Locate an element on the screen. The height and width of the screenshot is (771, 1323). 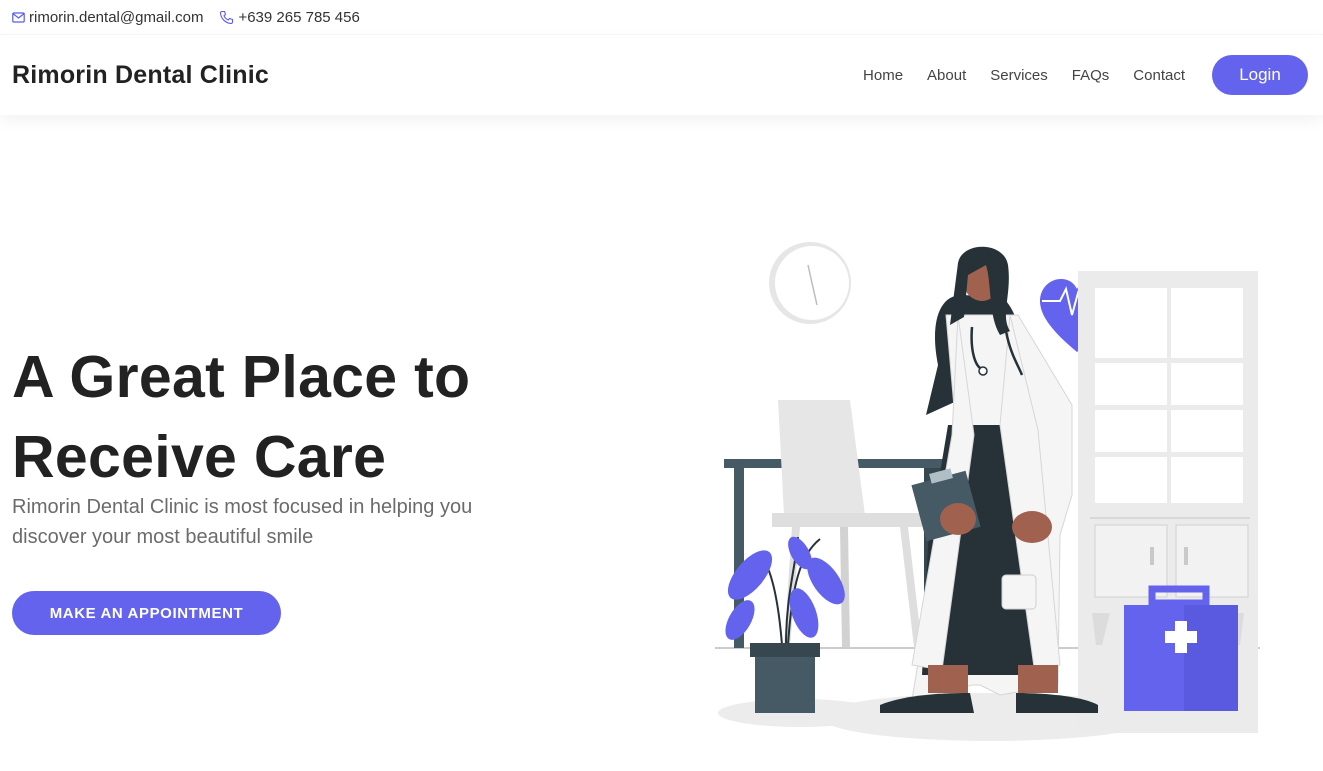
nav-menu: Home About Services FAQs Contact Login is located at coordinates (1073, 75).